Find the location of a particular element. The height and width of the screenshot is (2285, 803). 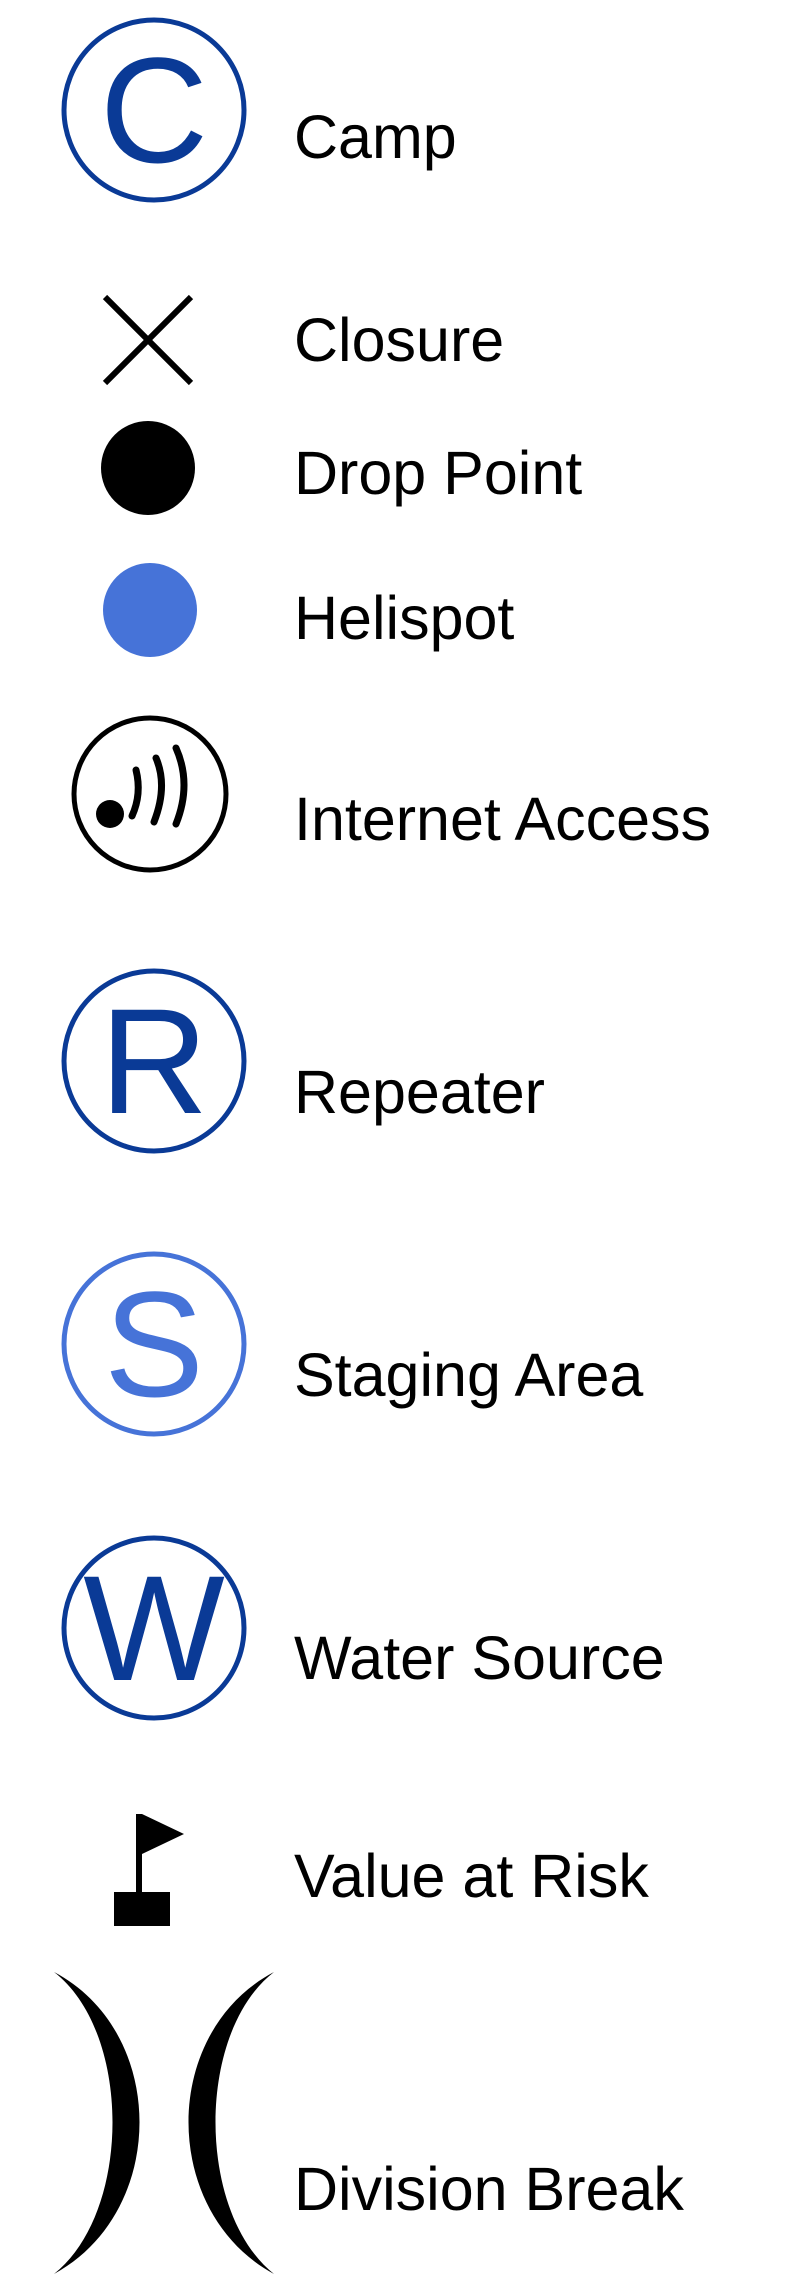

repeater-letter: R is located at coordinates (154, 1061).